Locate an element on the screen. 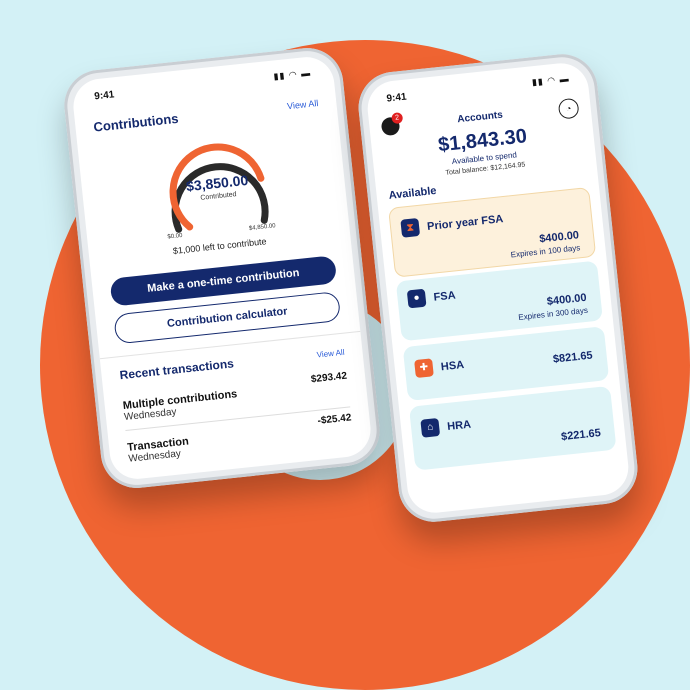 The image size is (690, 690). account-name: HRA is located at coordinates (459, 426).